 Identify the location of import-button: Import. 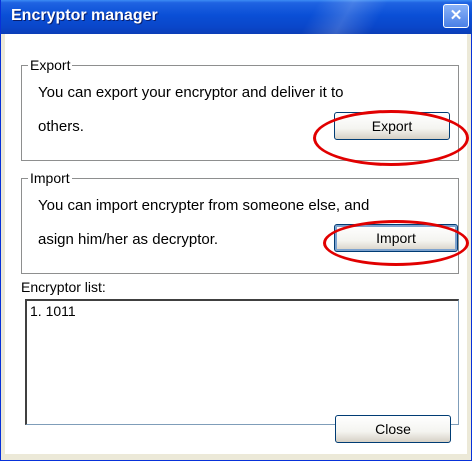
(396, 238).